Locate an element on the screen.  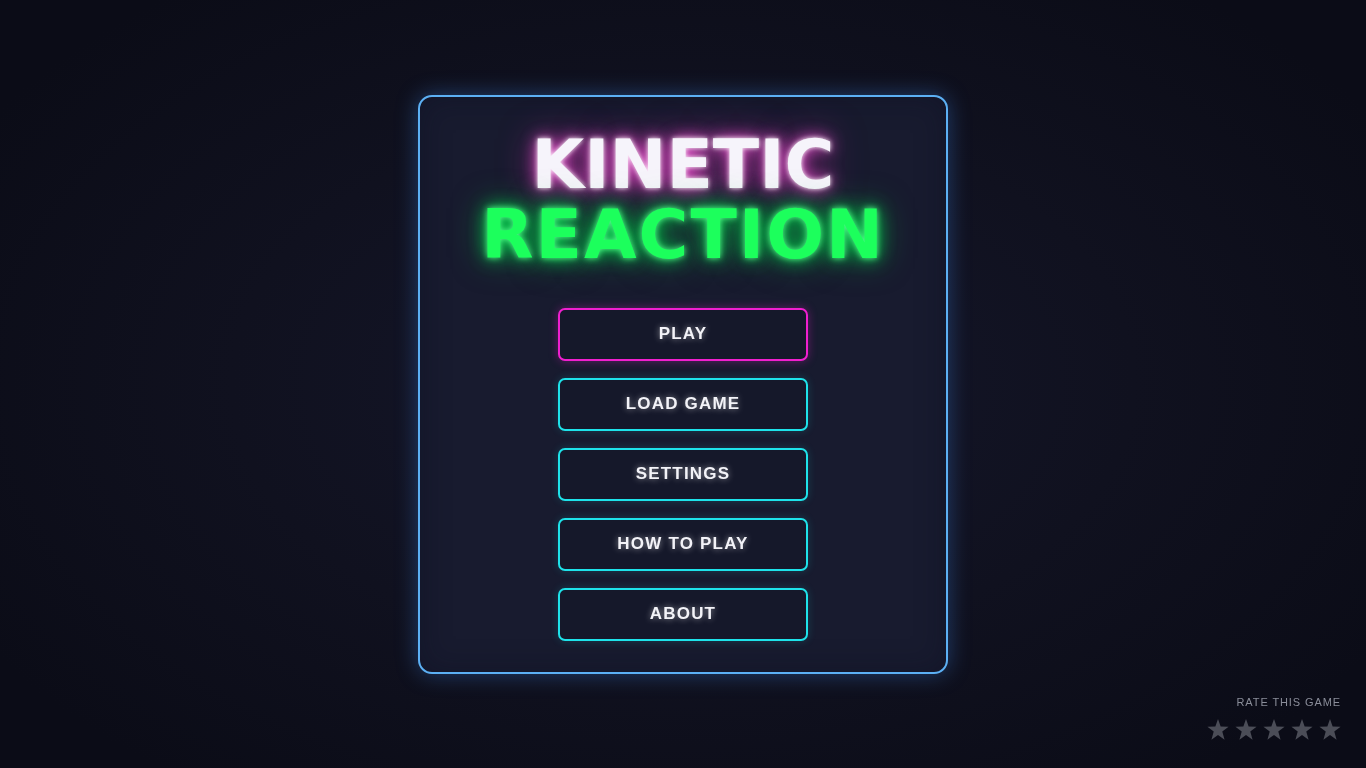
menu-button: HOW TO PLAY is located at coordinates (683, 544).